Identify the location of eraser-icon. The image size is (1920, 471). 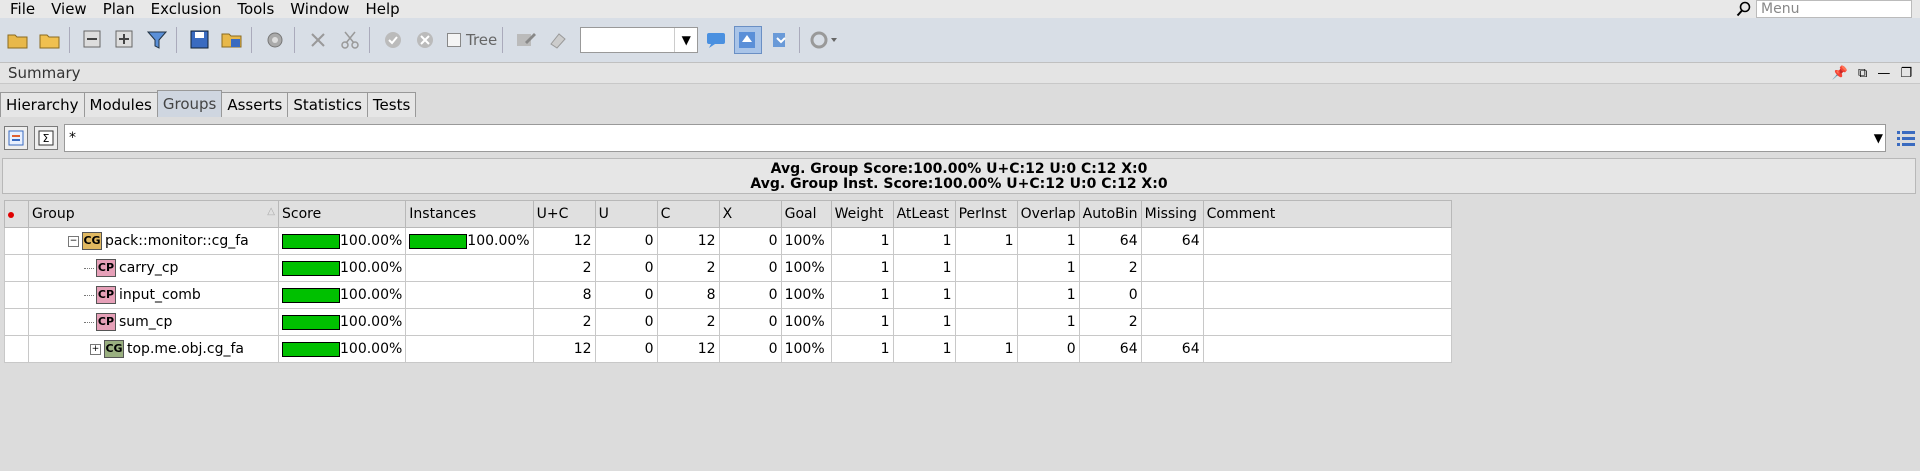
(558, 40).